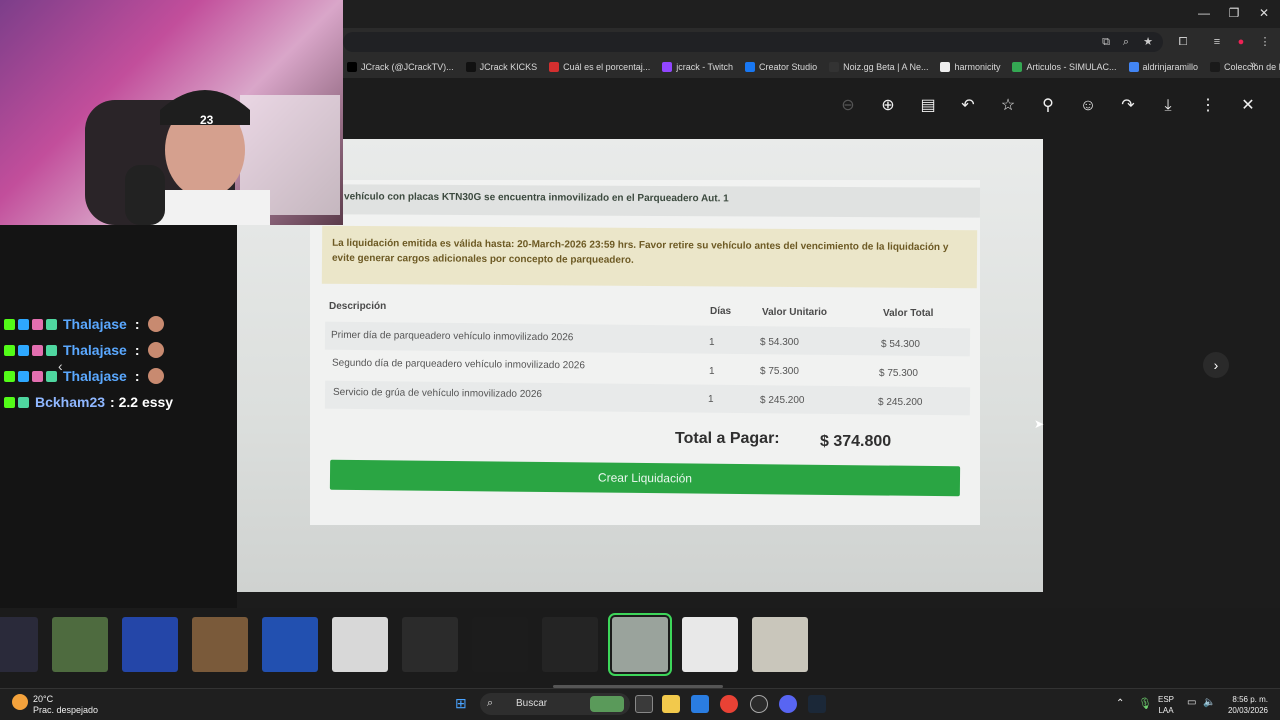 The height and width of the screenshot is (720, 1280). I want to click on network-icon: ▭, so click(1191, 702).